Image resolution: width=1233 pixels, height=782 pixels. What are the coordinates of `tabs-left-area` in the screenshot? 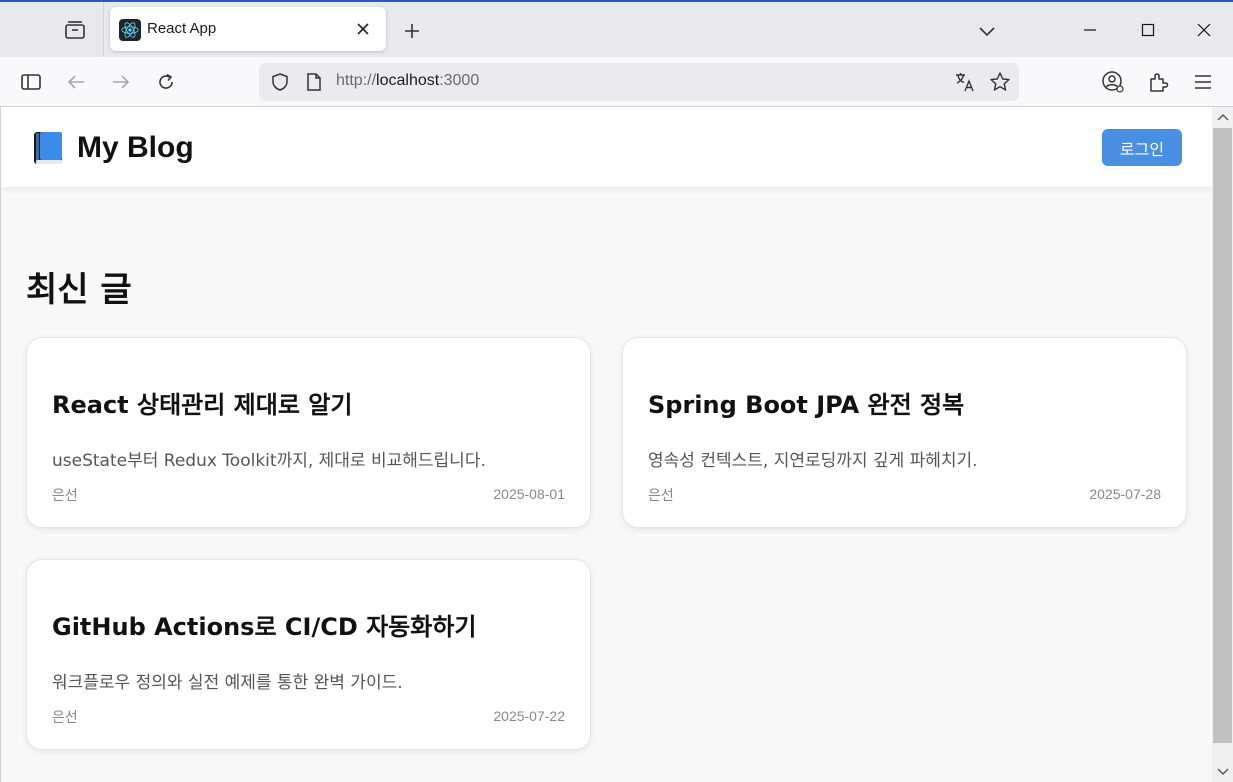 It's located at (52, 29).